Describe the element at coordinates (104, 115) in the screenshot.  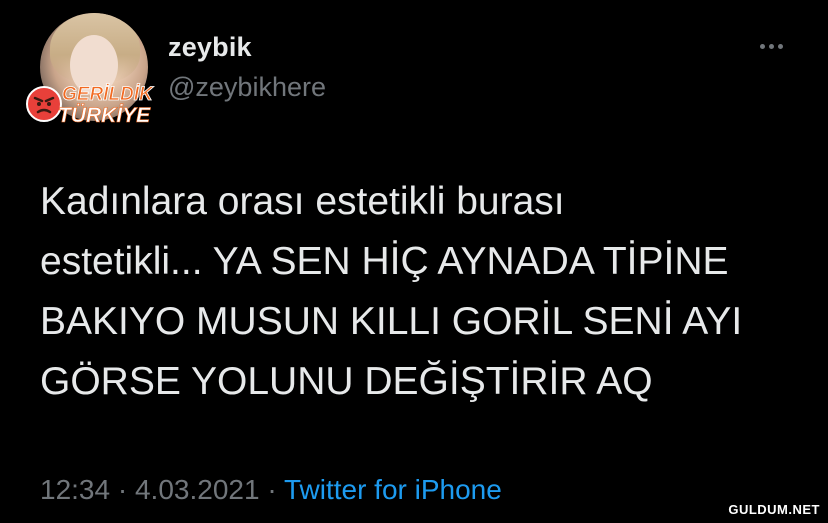
I see `logo-line-2: TÜRKİYE` at that location.